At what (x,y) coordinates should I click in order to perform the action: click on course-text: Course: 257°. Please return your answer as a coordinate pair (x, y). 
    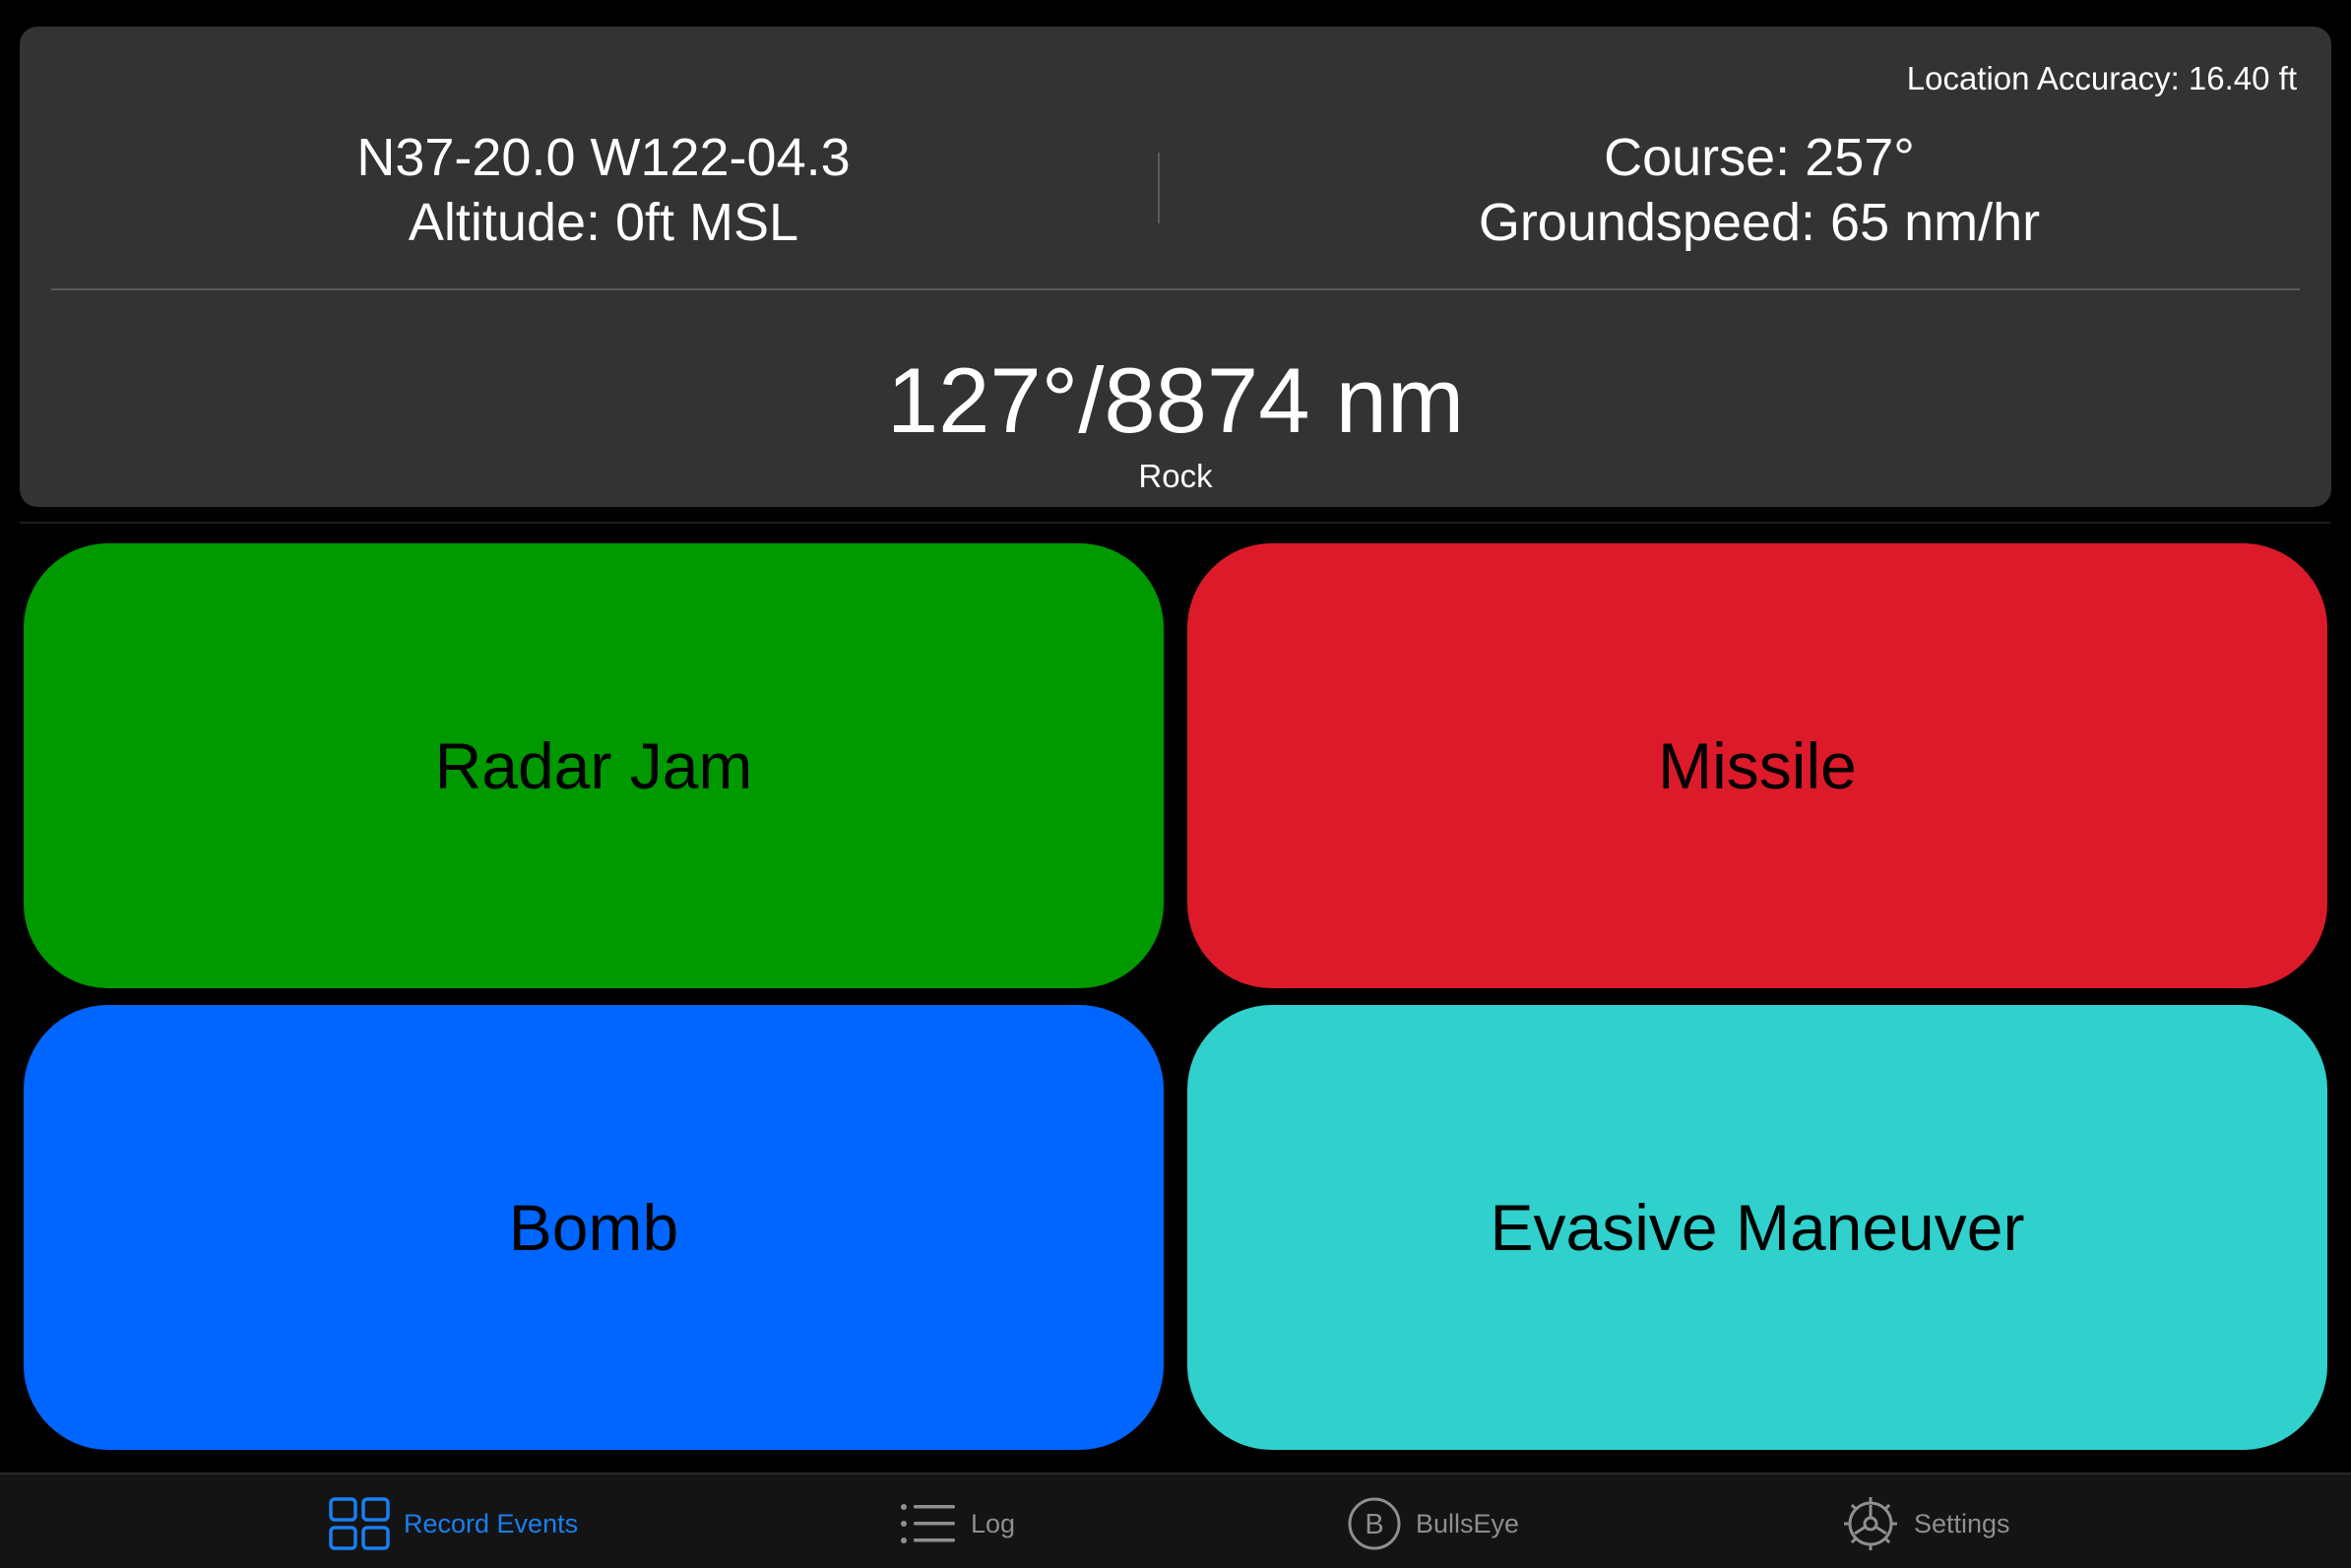
    Looking at the image, I should click on (1759, 157).